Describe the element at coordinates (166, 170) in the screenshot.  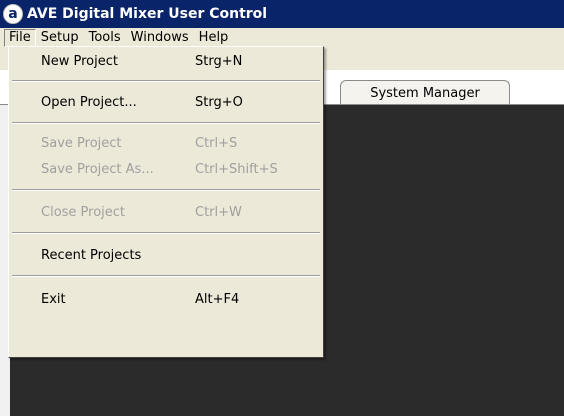
I see `menu-item-save-project-as: Save Project As... Ctrl+Shift+S` at that location.